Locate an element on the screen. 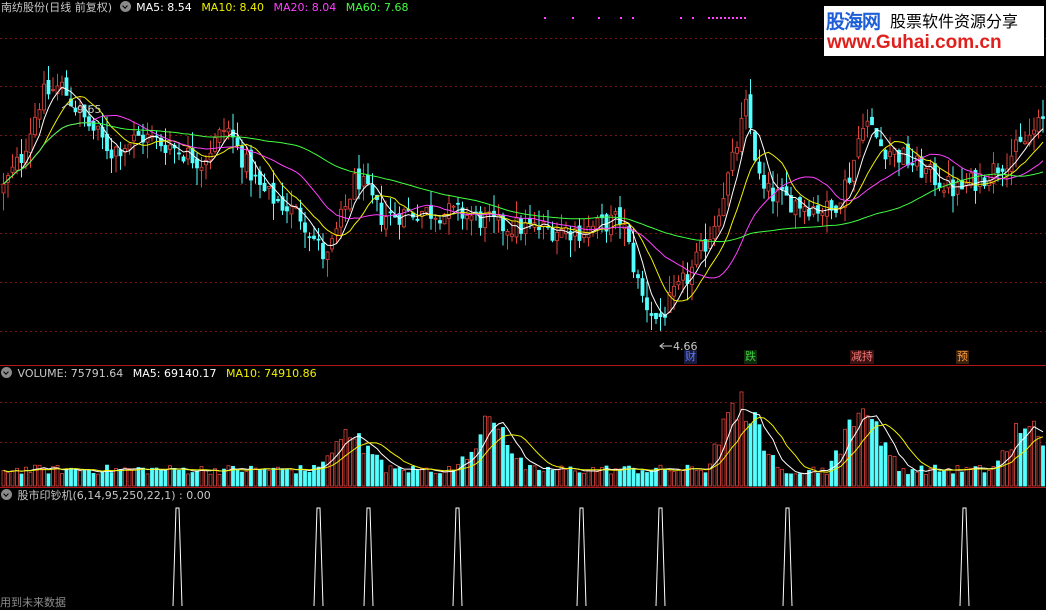 Image resolution: width=1046 pixels, height=610 pixels. indicator-panel-menu-icon is located at coordinates (6, 494).